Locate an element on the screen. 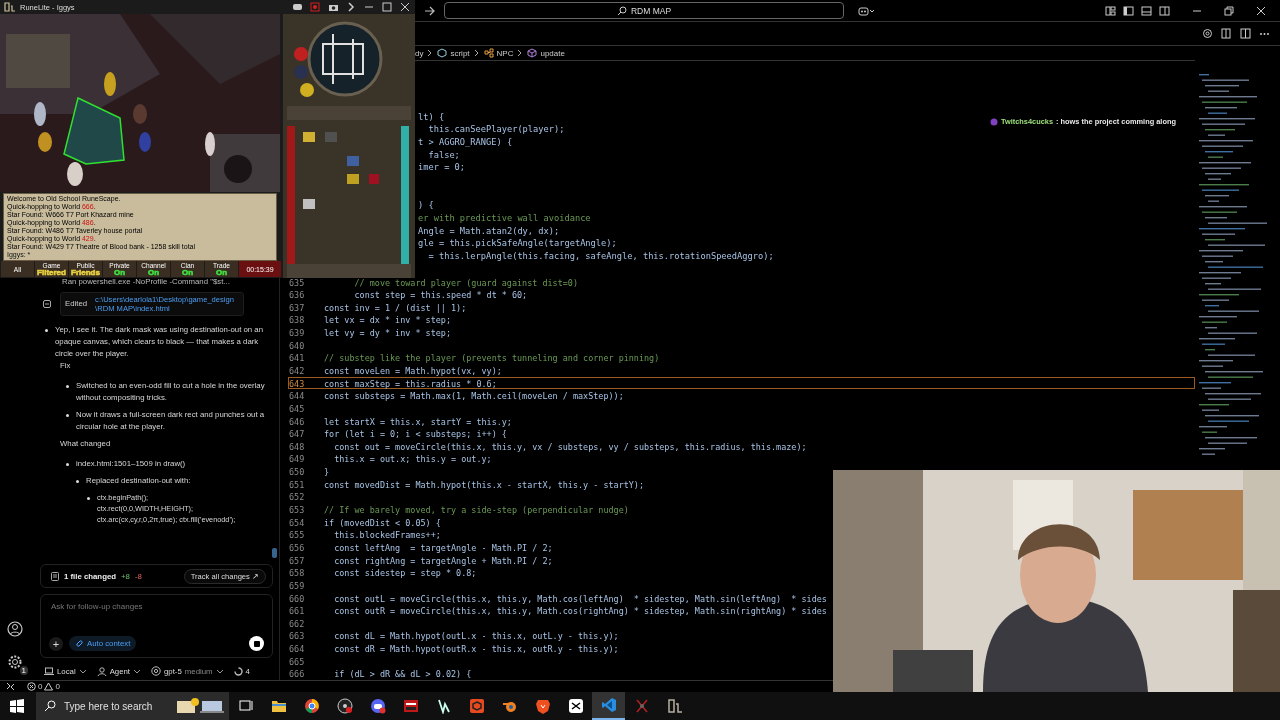  code-line: false; is located at coordinates (443, 154).